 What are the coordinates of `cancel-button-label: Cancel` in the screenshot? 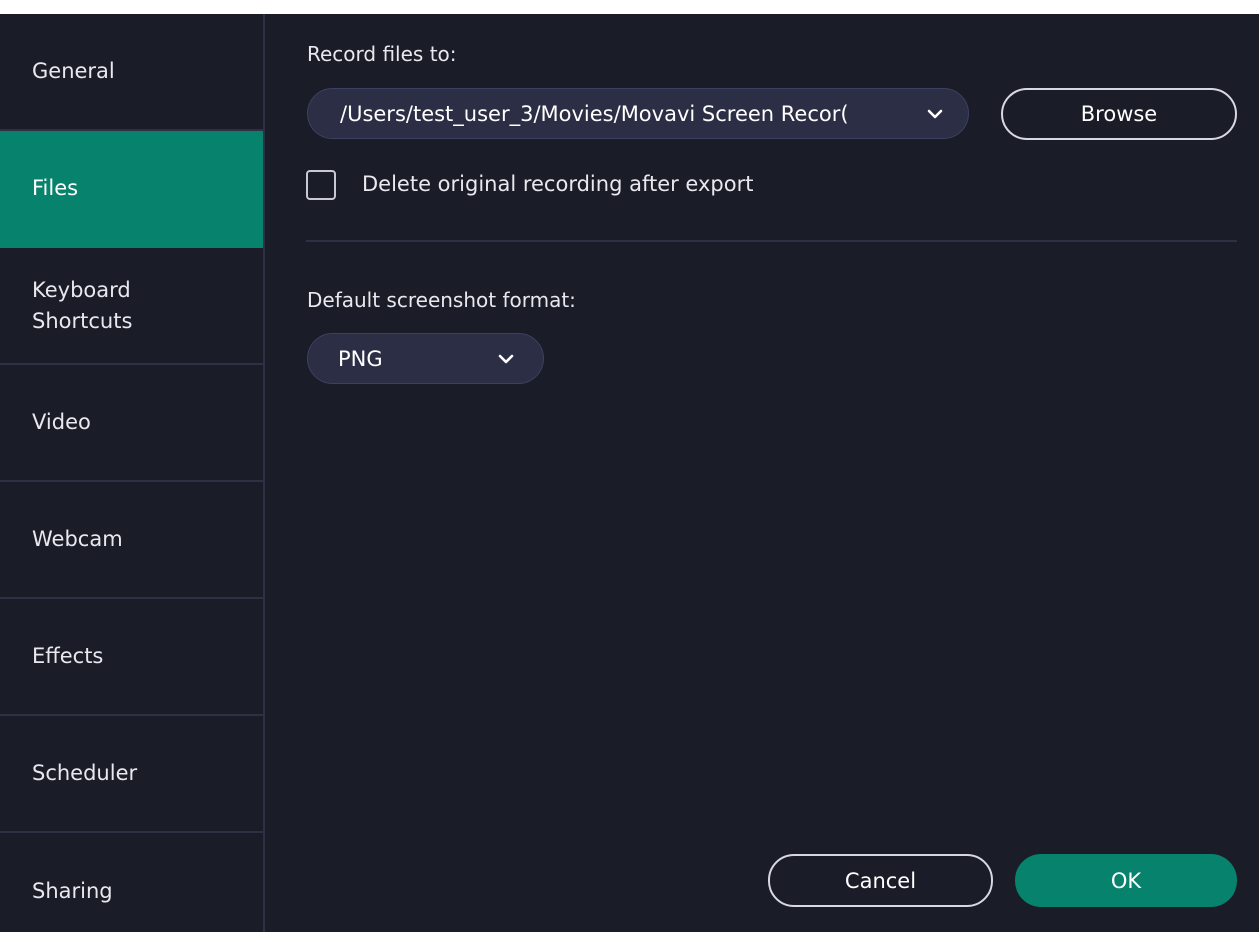 It's located at (880, 880).